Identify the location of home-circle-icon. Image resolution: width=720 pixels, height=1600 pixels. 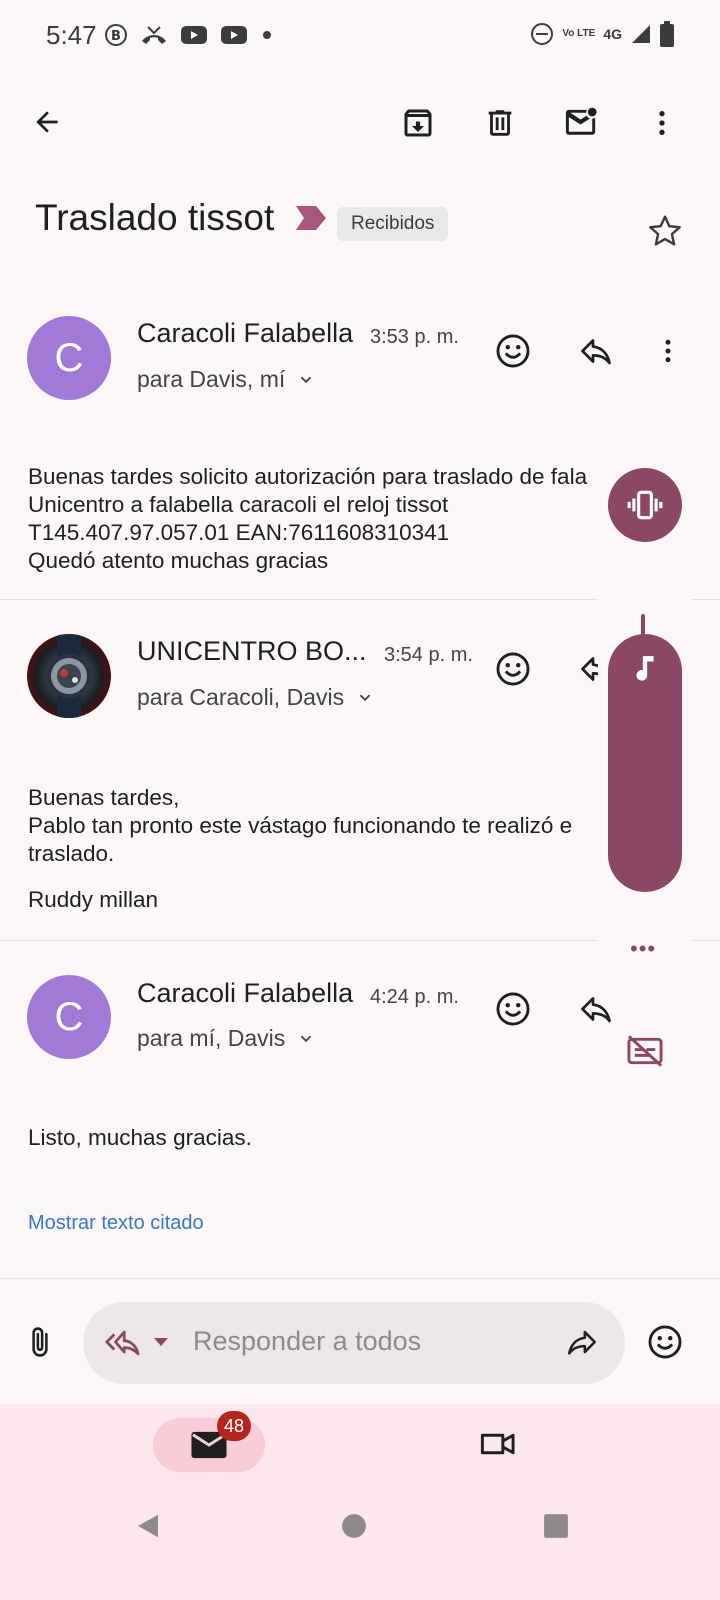
(354, 1526).